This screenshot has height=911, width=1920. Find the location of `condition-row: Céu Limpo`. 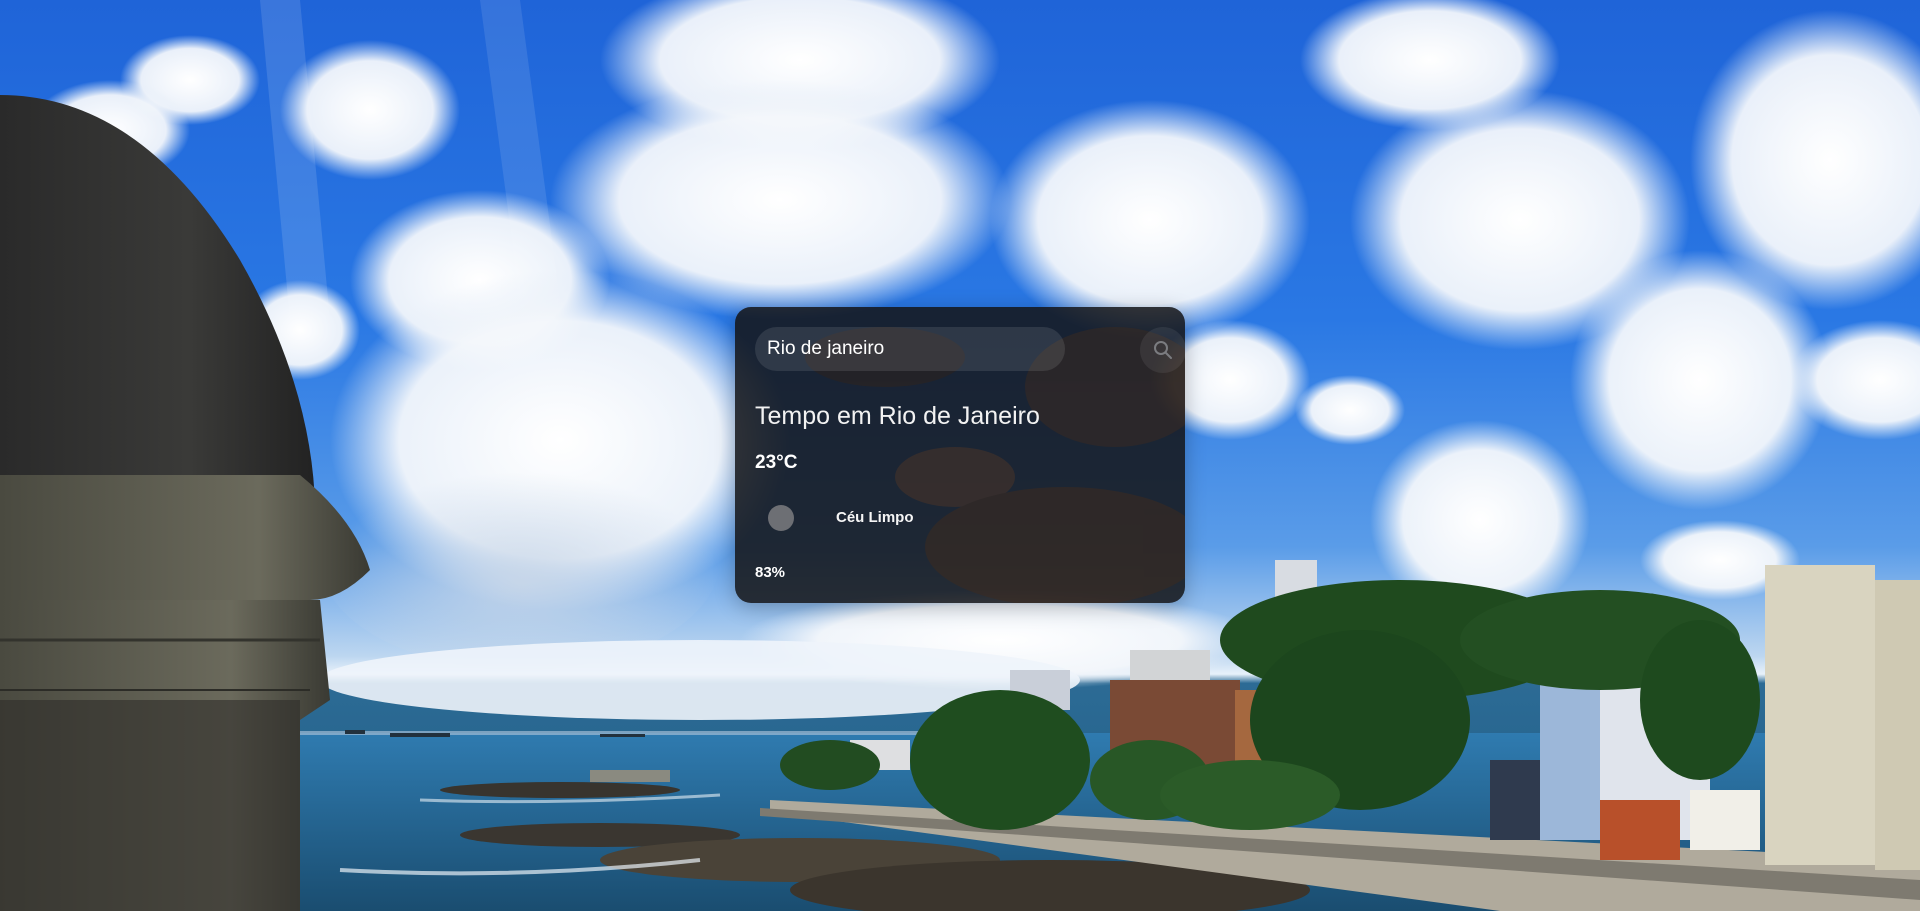

condition-row: Céu Limpo is located at coordinates (918, 518).